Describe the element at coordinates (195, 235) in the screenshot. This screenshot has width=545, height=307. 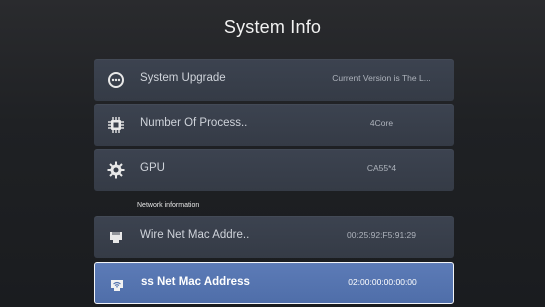
I see `row-label: Wire Net Mac Addre..` at that location.